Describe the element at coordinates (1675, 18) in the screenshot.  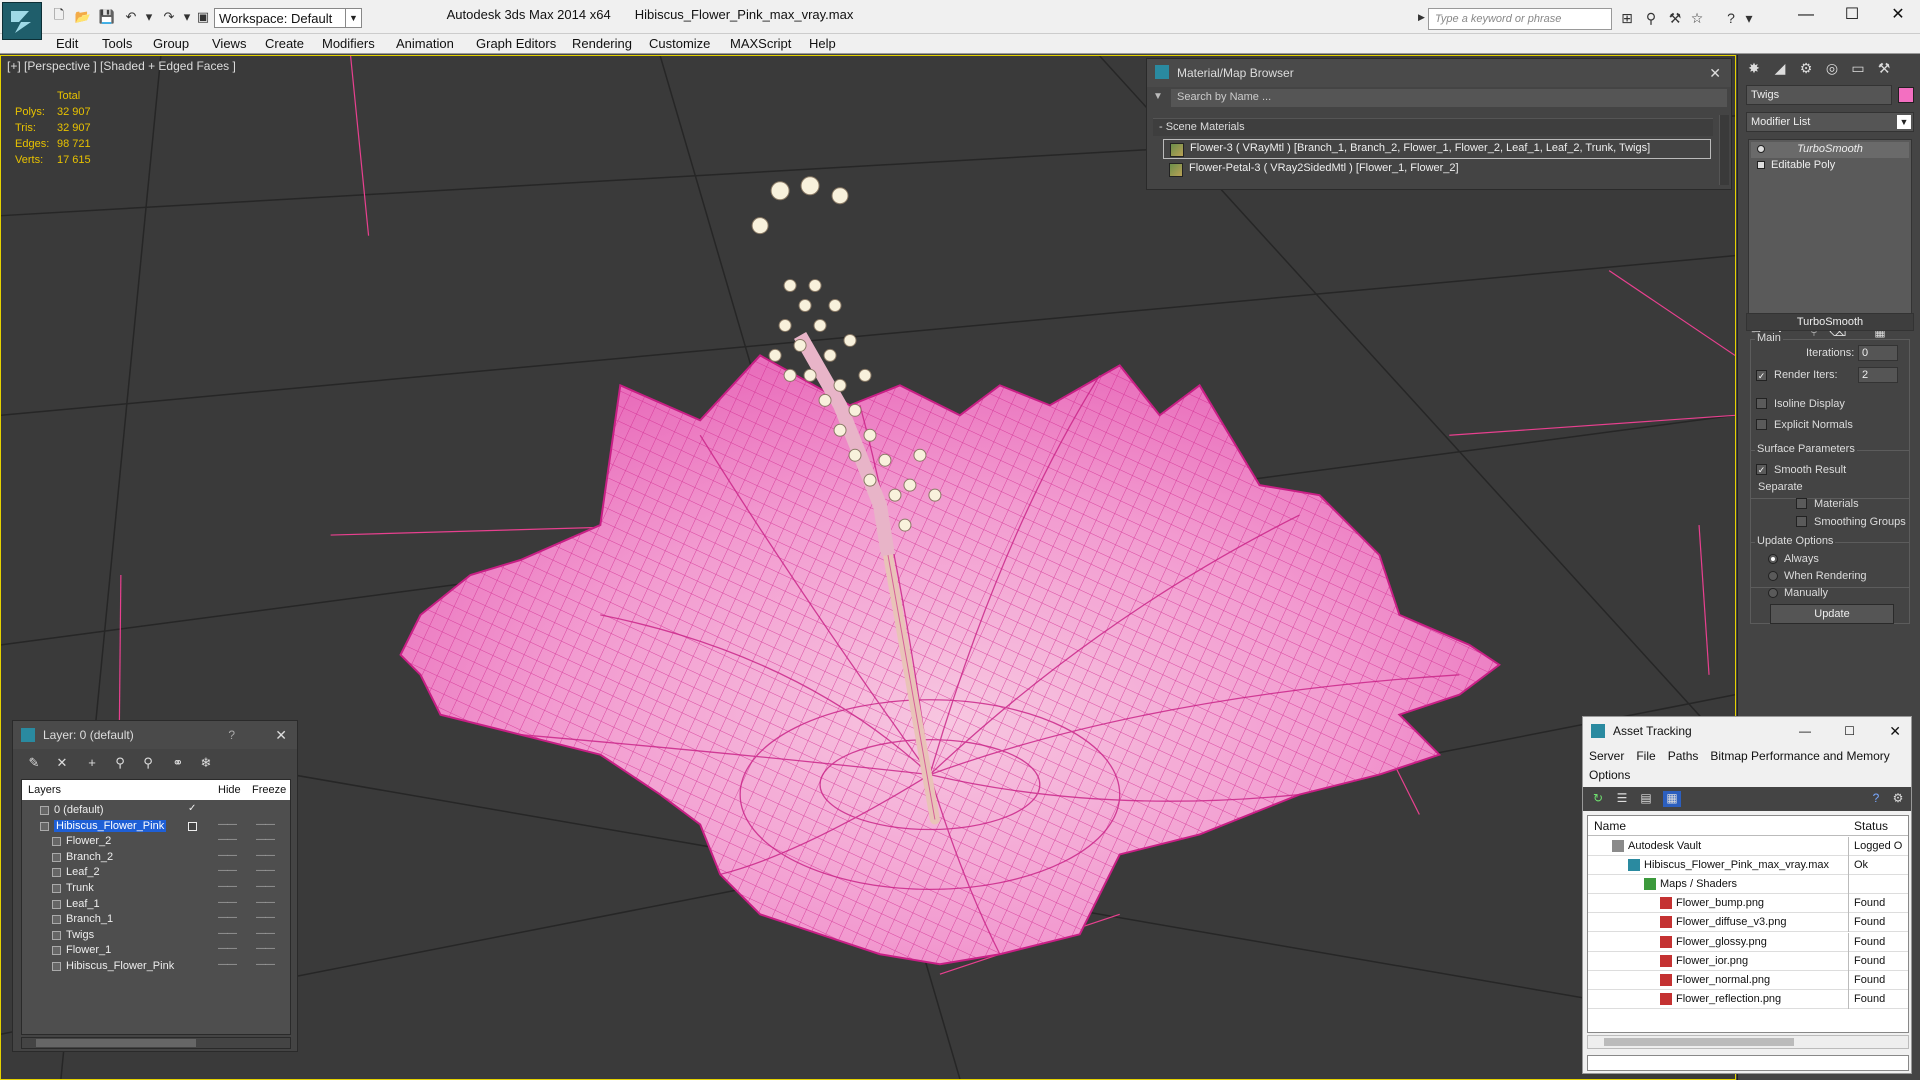
I see `communication-center-icon: ⚒` at that location.